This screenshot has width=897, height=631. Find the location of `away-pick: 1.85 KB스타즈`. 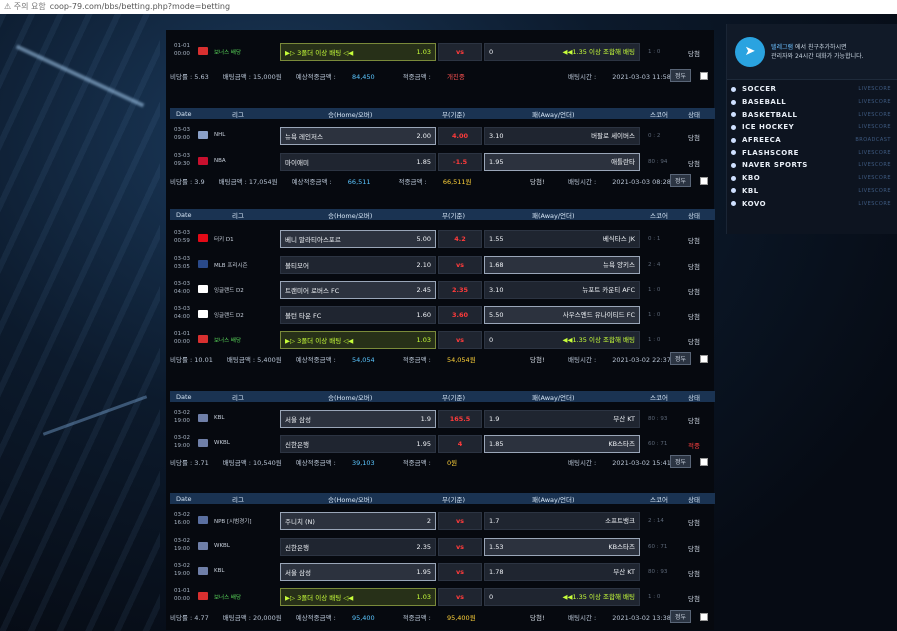

away-pick: 1.85 KB스타즈 is located at coordinates (562, 444).